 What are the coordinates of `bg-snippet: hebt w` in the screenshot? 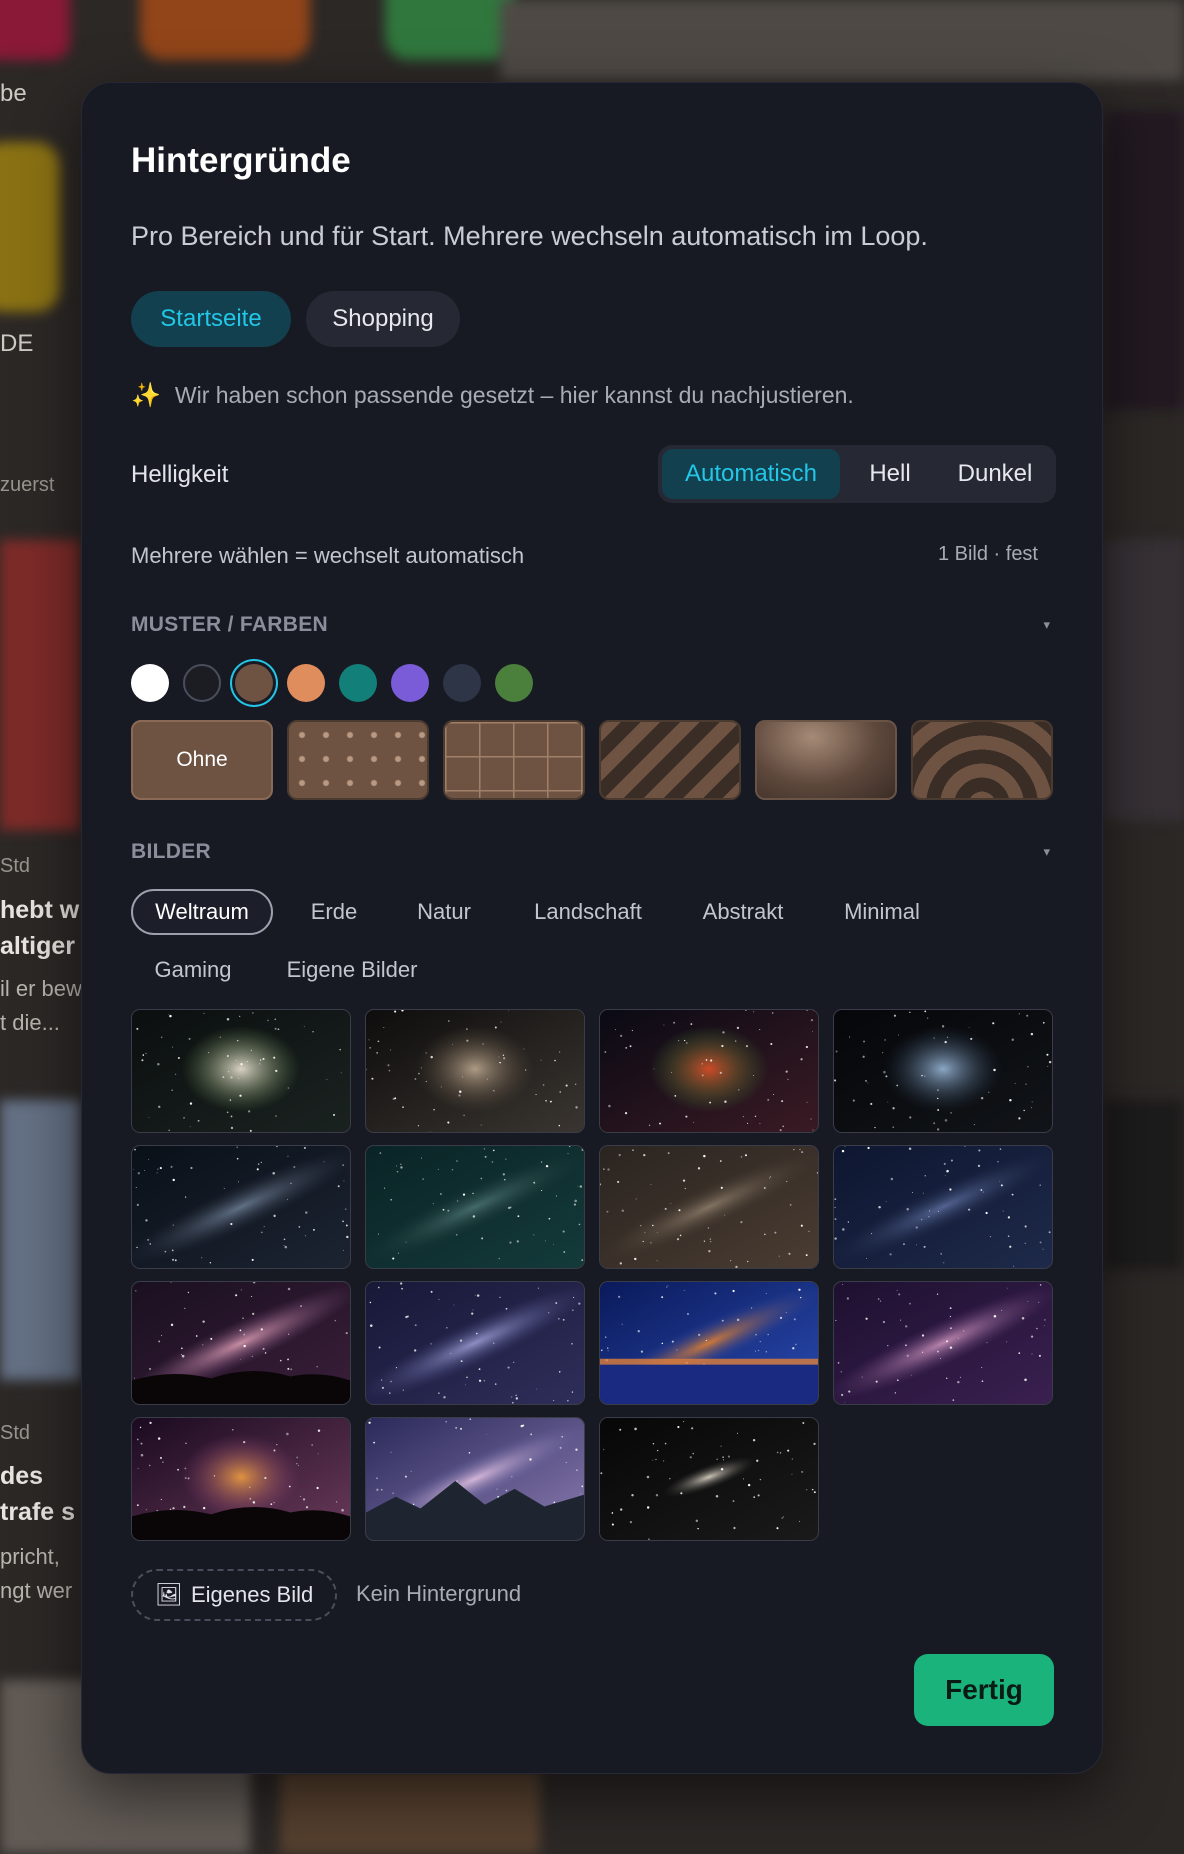 It's located at (40, 910).